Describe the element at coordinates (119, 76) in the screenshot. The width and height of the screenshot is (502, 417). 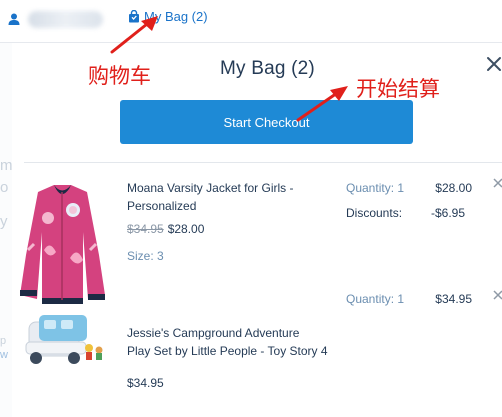
I see `annotation-cart-label: 购物车` at that location.